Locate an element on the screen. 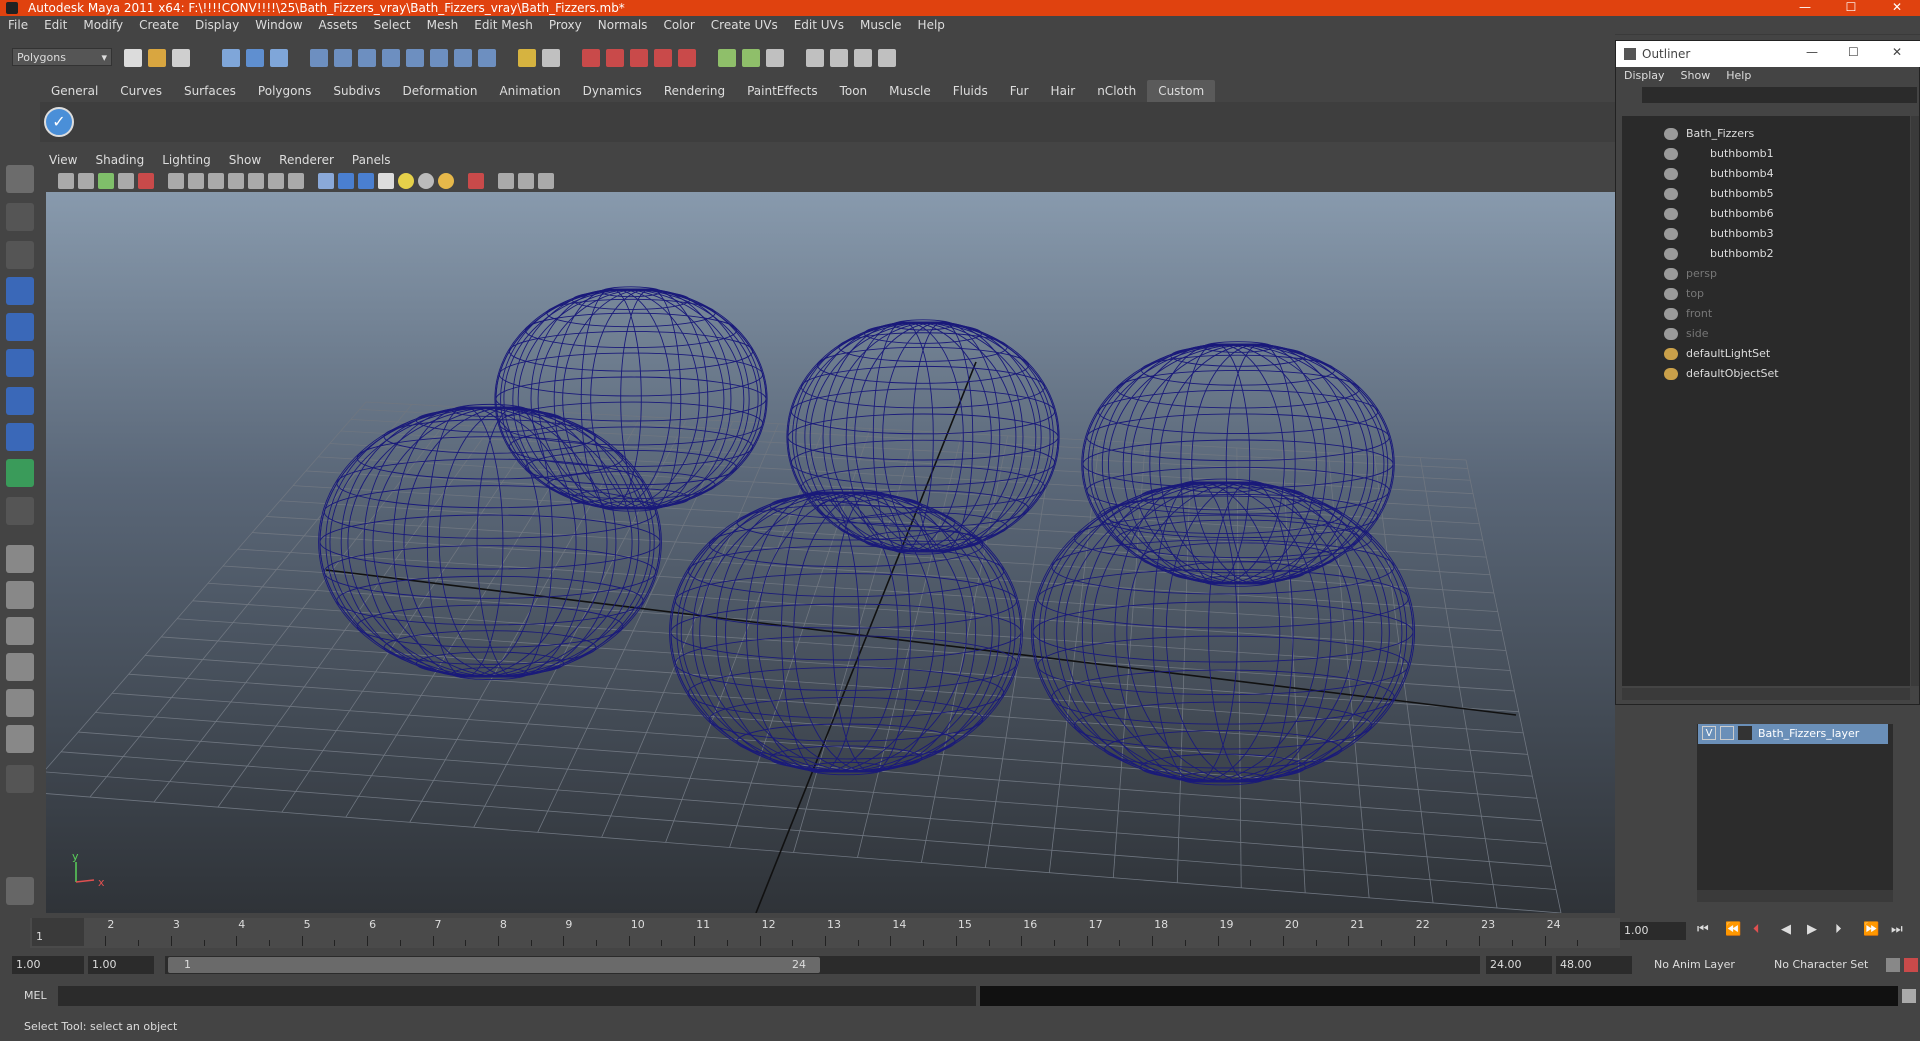 Image resolution: width=1920 pixels, height=1041 pixels. shelf-tab-painteffects: PaintEffects is located at coordinates (782, 91).